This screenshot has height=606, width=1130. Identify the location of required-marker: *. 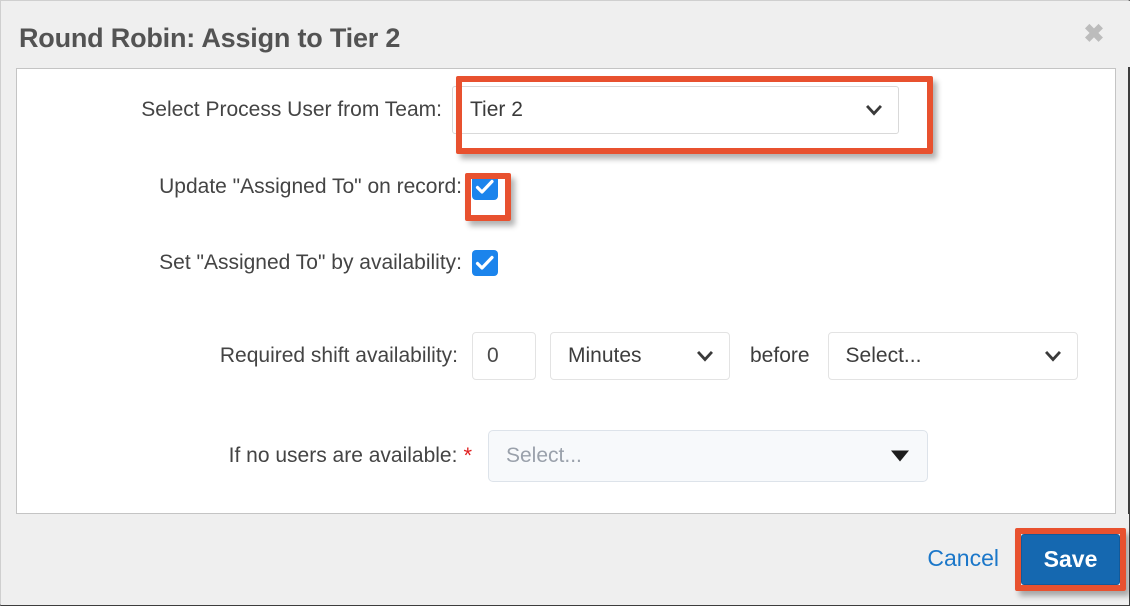
(467, 455).